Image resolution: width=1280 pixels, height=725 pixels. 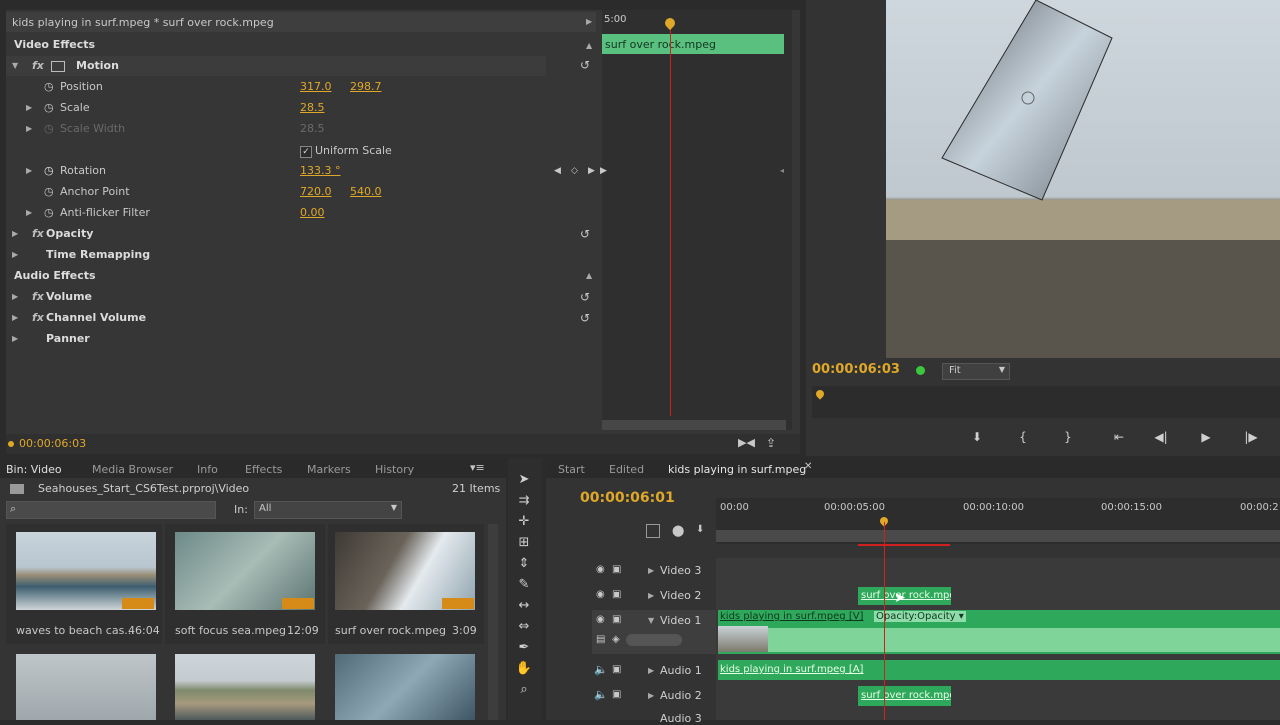 What do you see at coordinates (405, 687) in the screenshot?
I see `media-thumbnail` at bounding box center [405, 687].